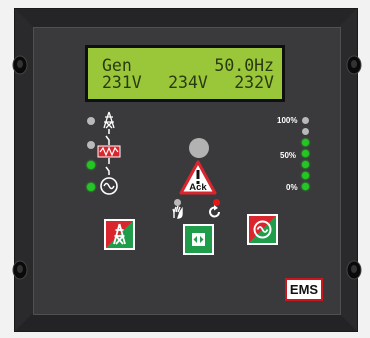  I want to click on mains-breaker-button, so click(119, 234).